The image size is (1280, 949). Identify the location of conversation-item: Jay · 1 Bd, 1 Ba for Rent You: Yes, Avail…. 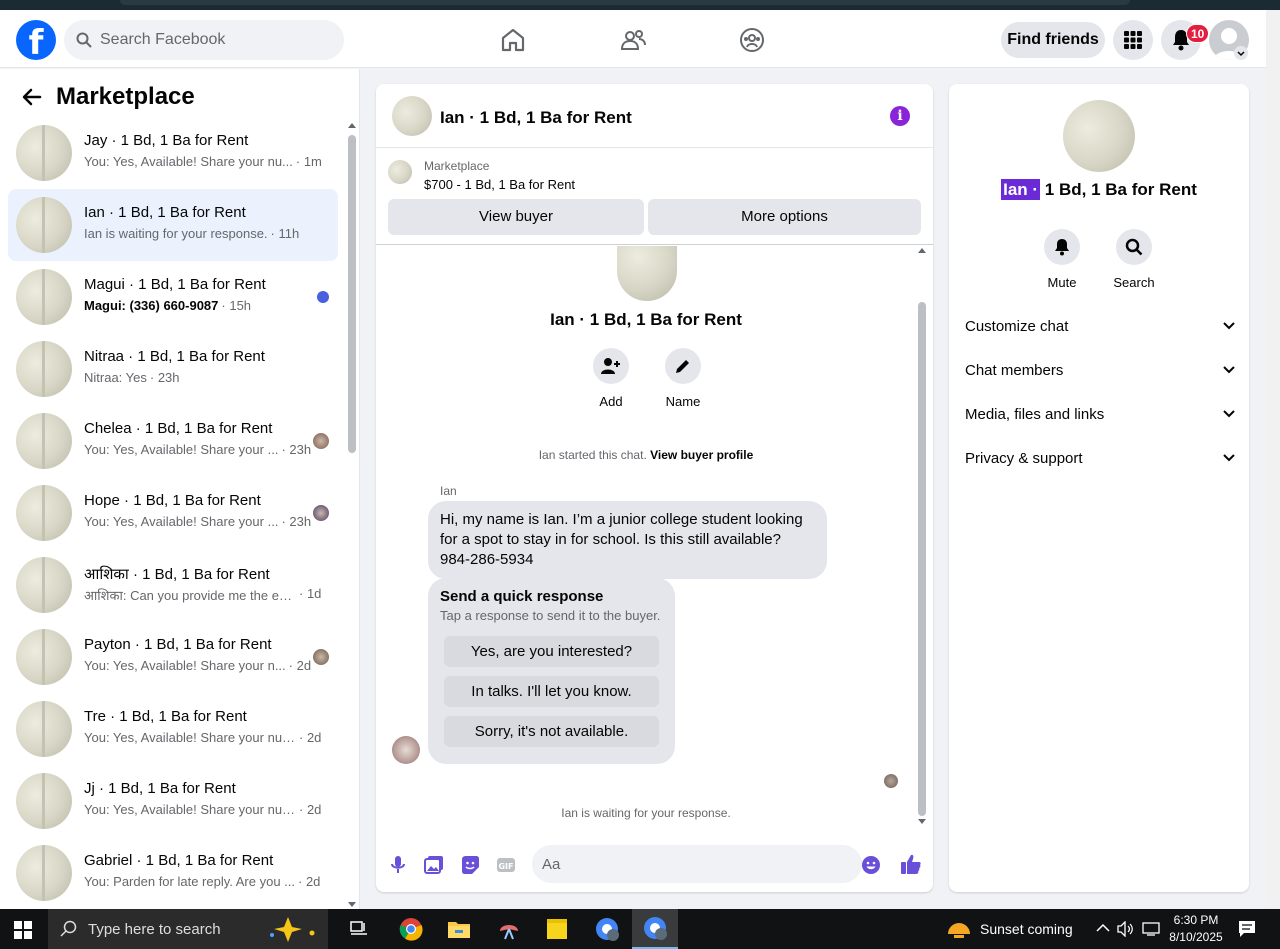
(173, 153).